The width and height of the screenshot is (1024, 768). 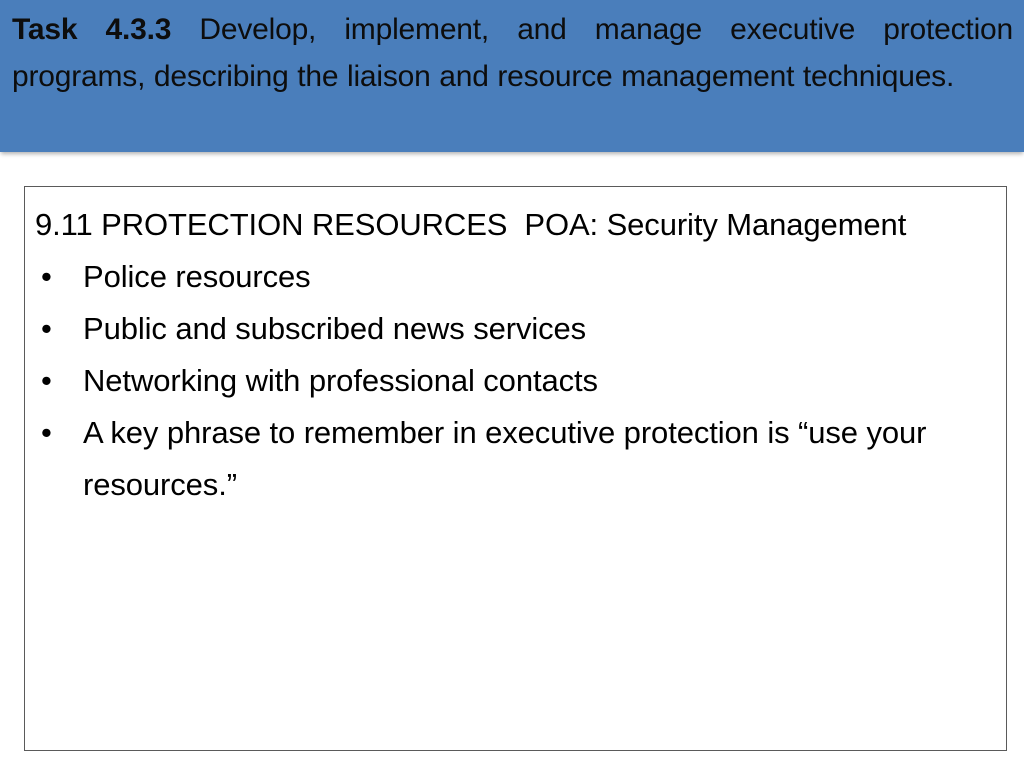 What do you see at coordinates (515, 277) in the screenshot?
I see `list-item: • Police resources` at bounding box center [515, 277].